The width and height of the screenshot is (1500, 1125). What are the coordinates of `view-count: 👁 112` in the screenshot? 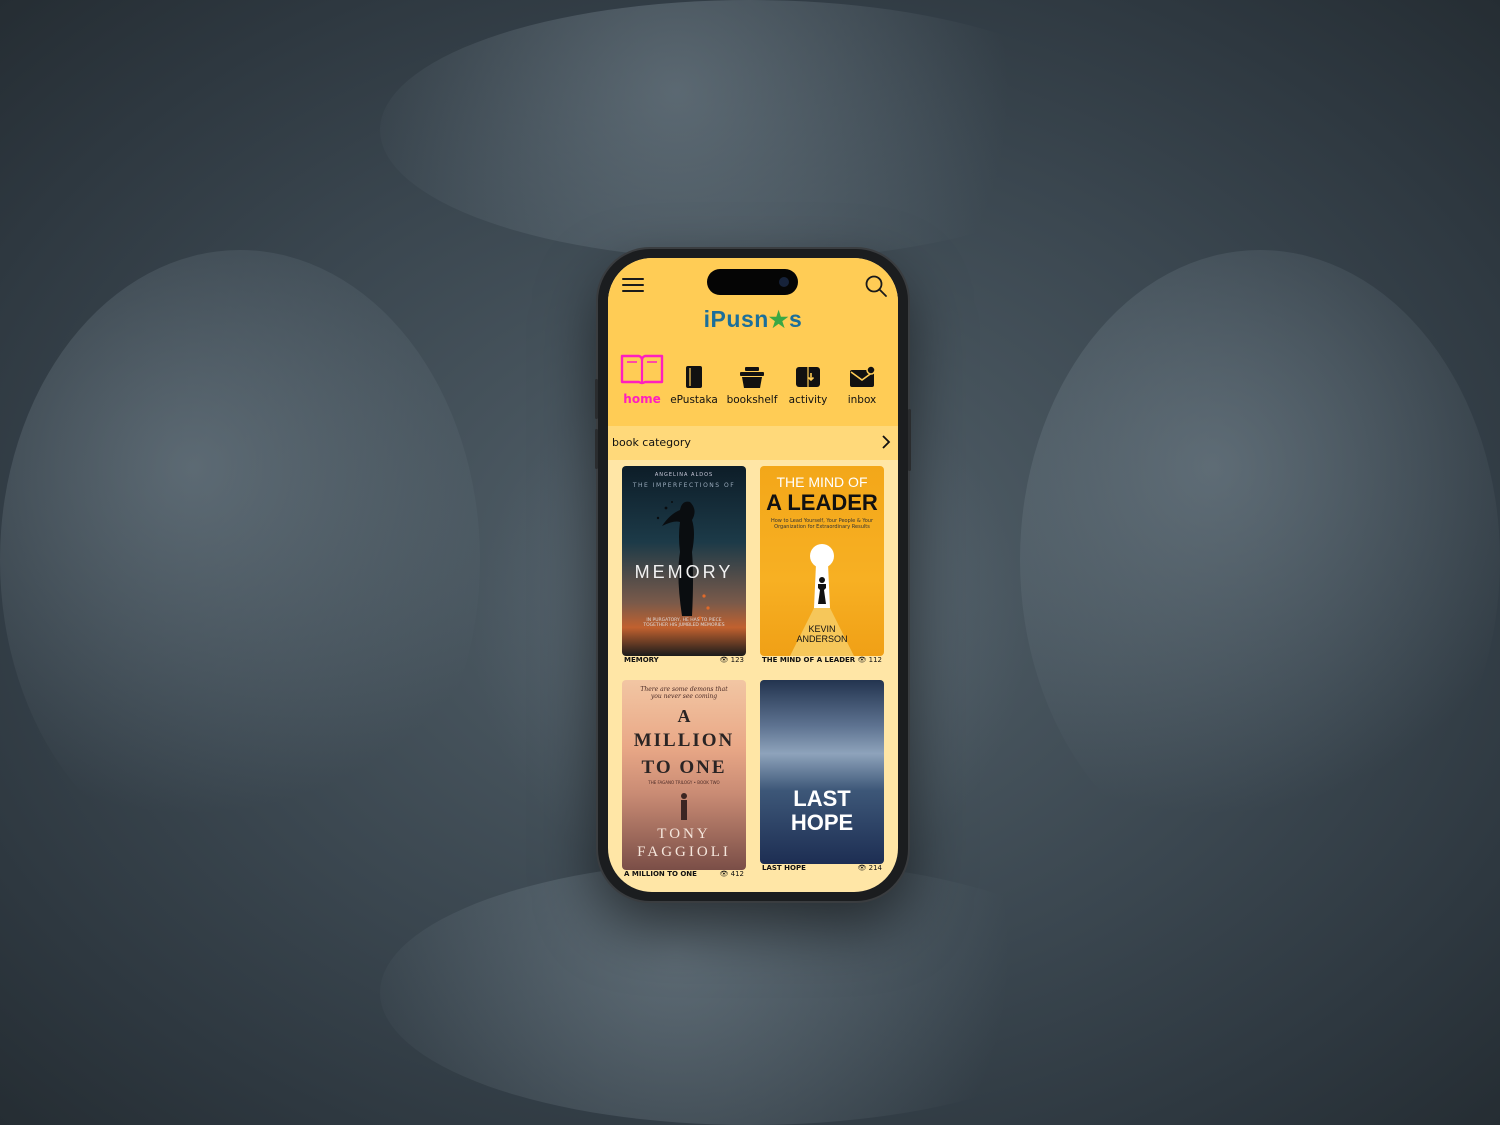 It's located at (870, 660).